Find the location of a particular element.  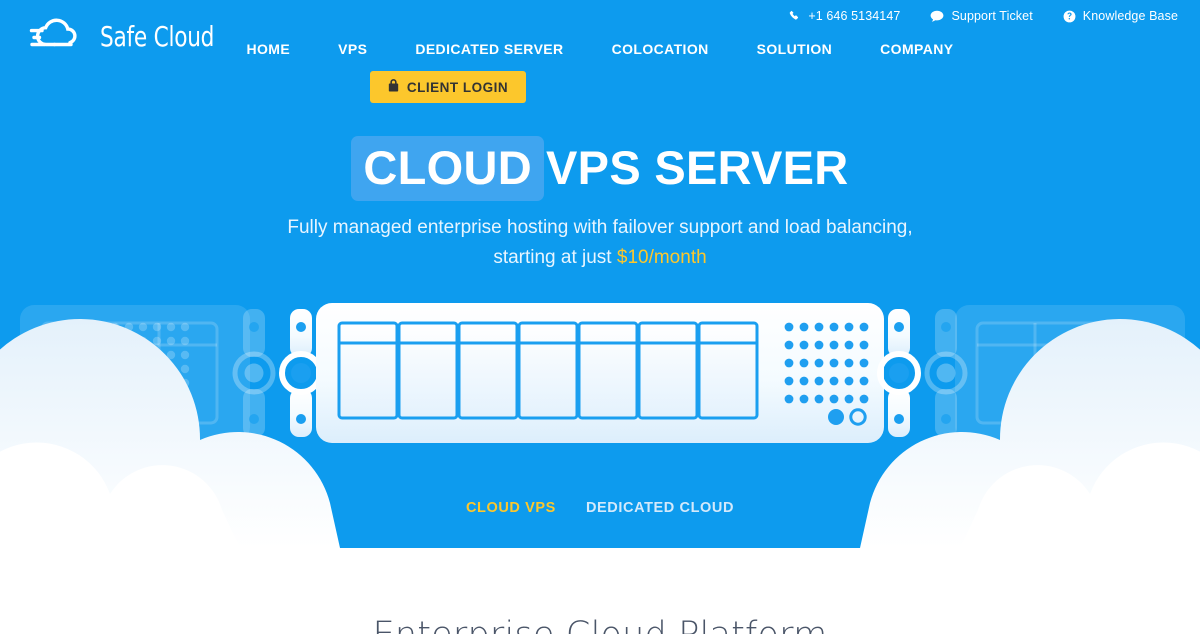

lock-icon is located at coordinates (393, 87).